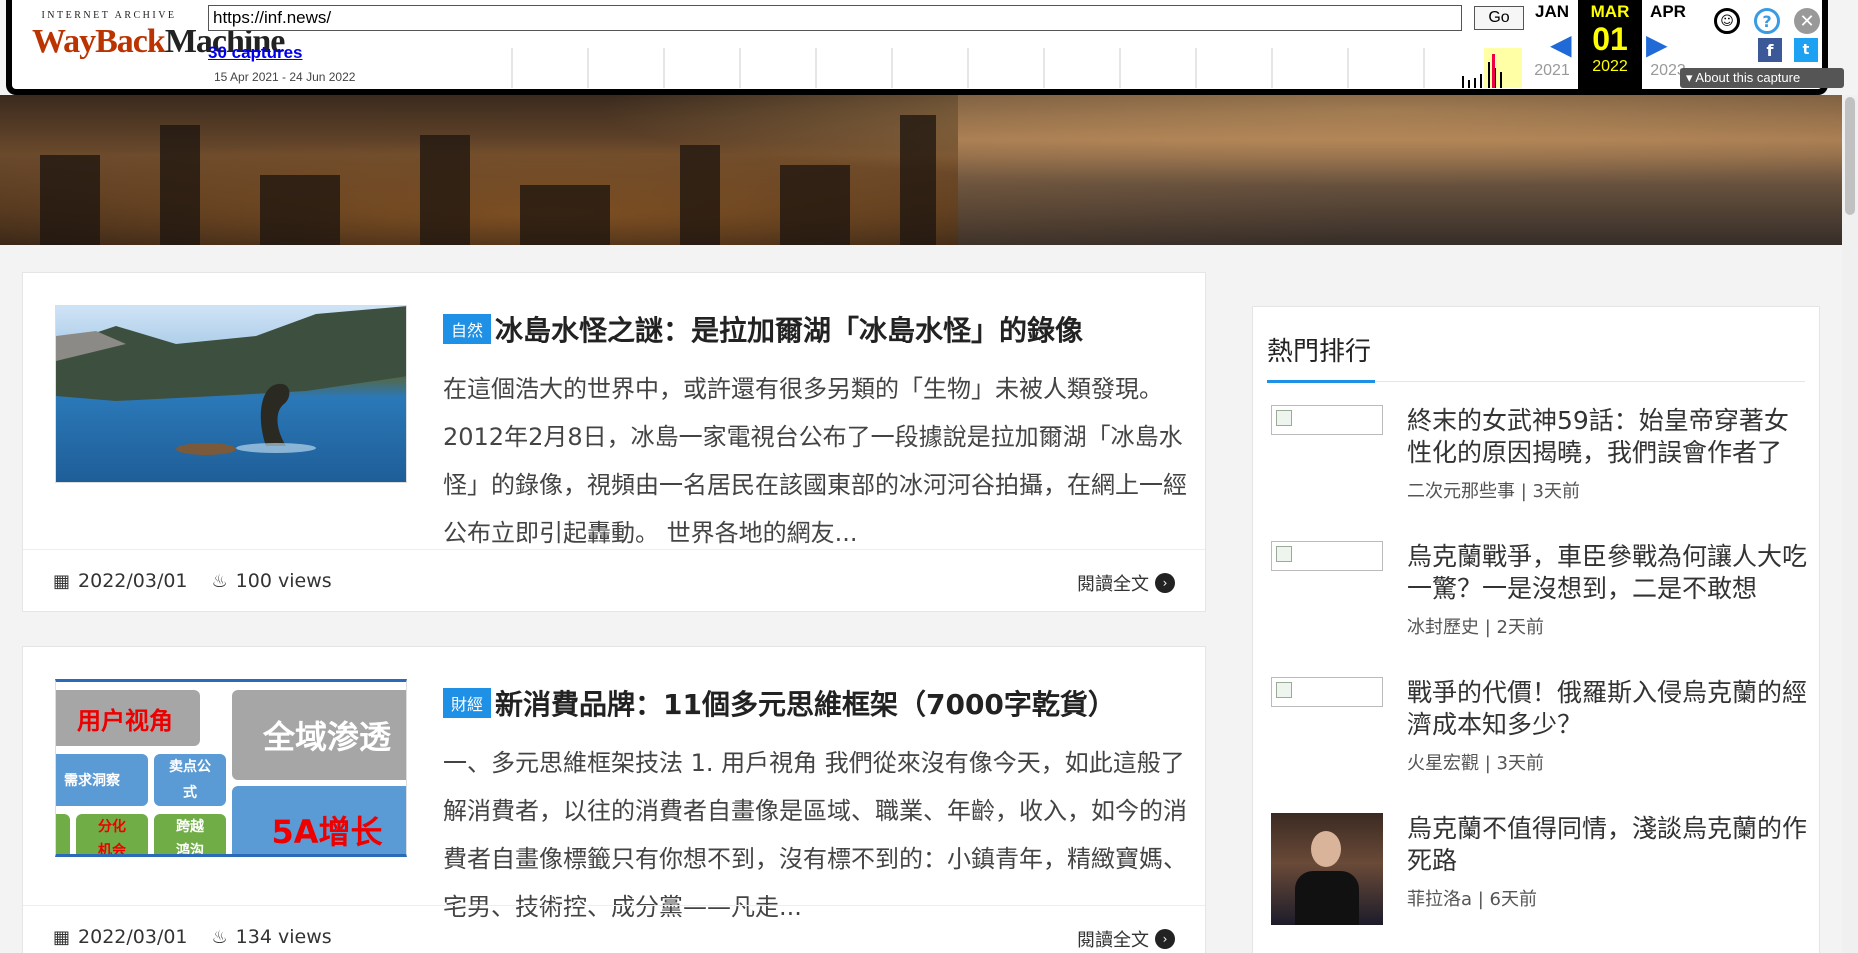  I want to click on category-tag: 財經, so click(467, 703).